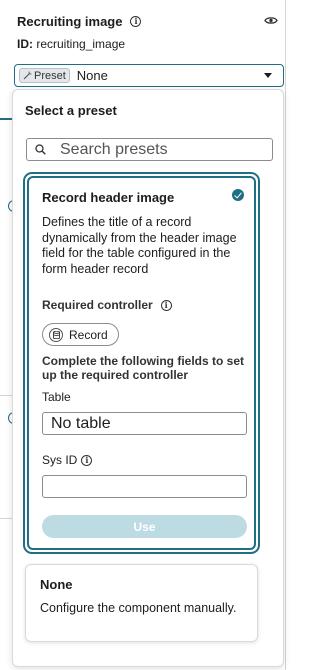  I want to click on search-box, so click(149, 149).